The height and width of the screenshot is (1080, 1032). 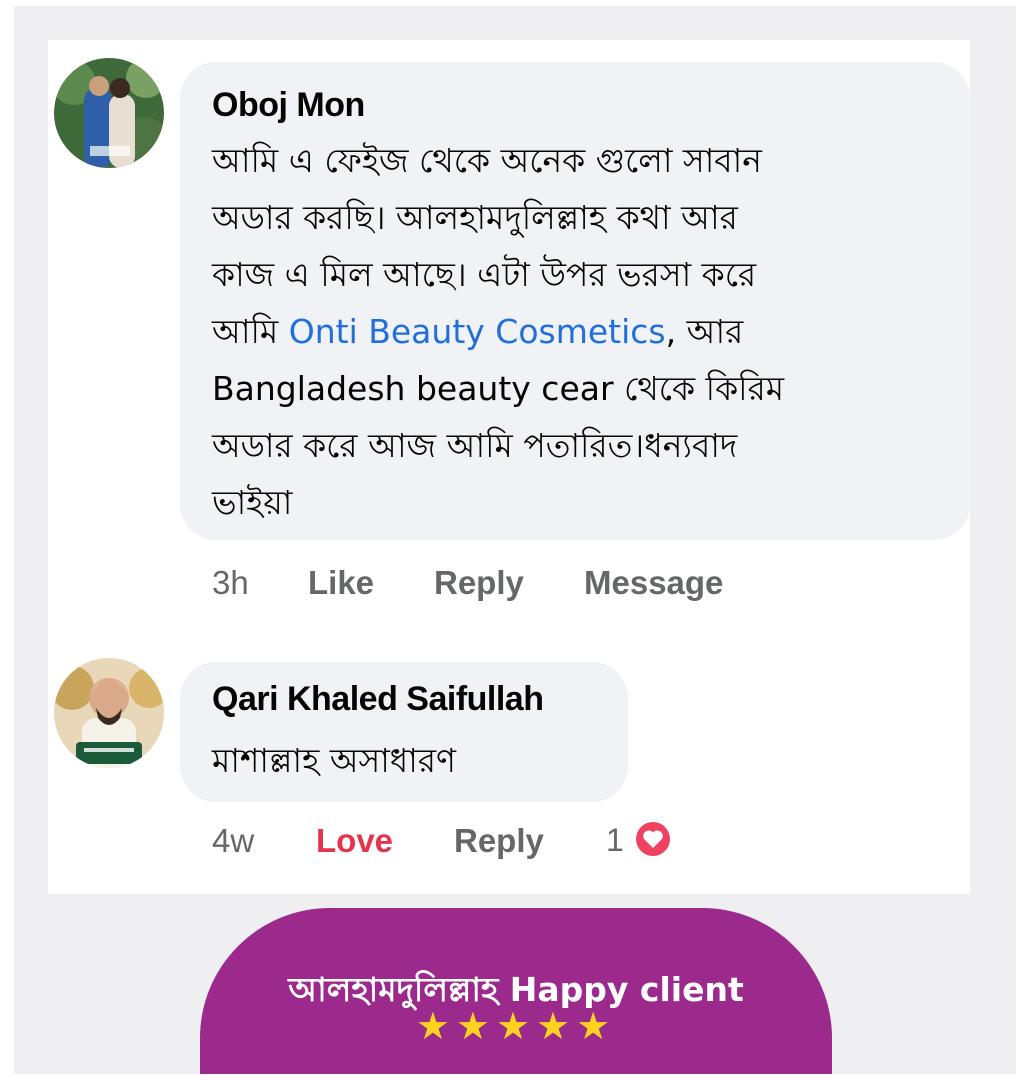 What do you see at coordinates (484, 274) in the screenshot?
I see `comment-line: কাজ এ মিল আছে। এটা উপর ভরসা করে` at bounding box center [484, 274].